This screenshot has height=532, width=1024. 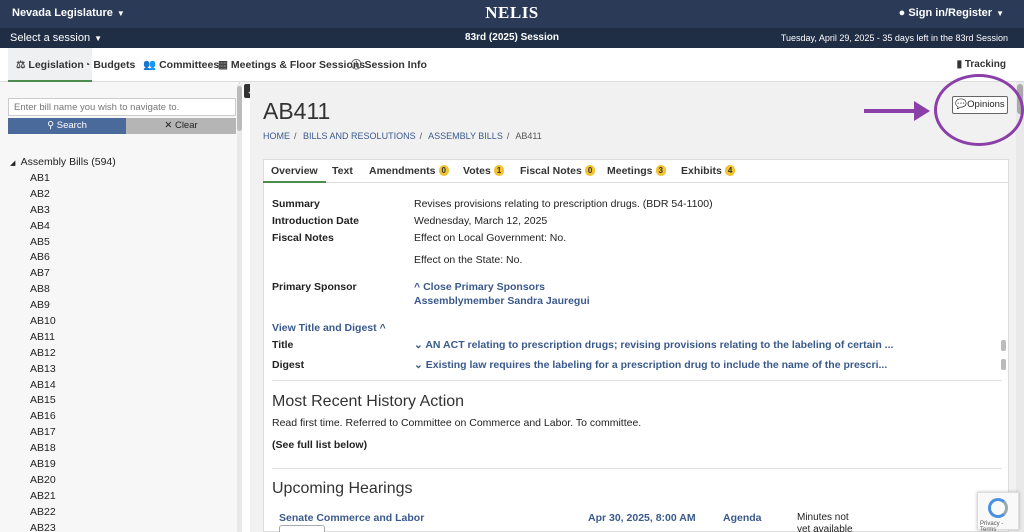 I want to click on tab-amendments: Amendments 0, so click(x=409, y=171).